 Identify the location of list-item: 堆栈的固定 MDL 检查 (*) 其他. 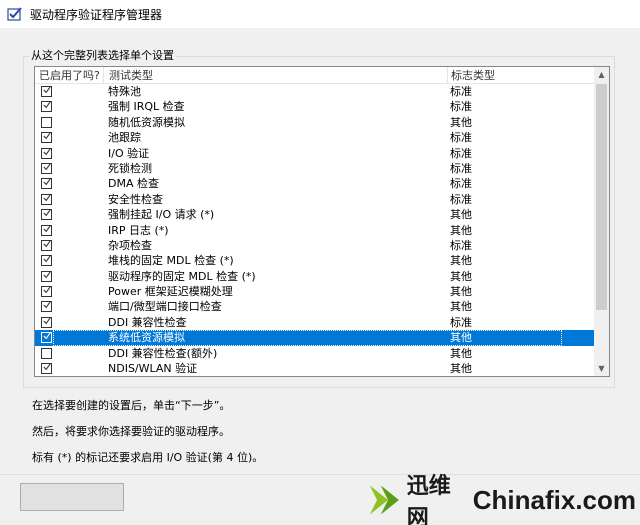
(315, 260).